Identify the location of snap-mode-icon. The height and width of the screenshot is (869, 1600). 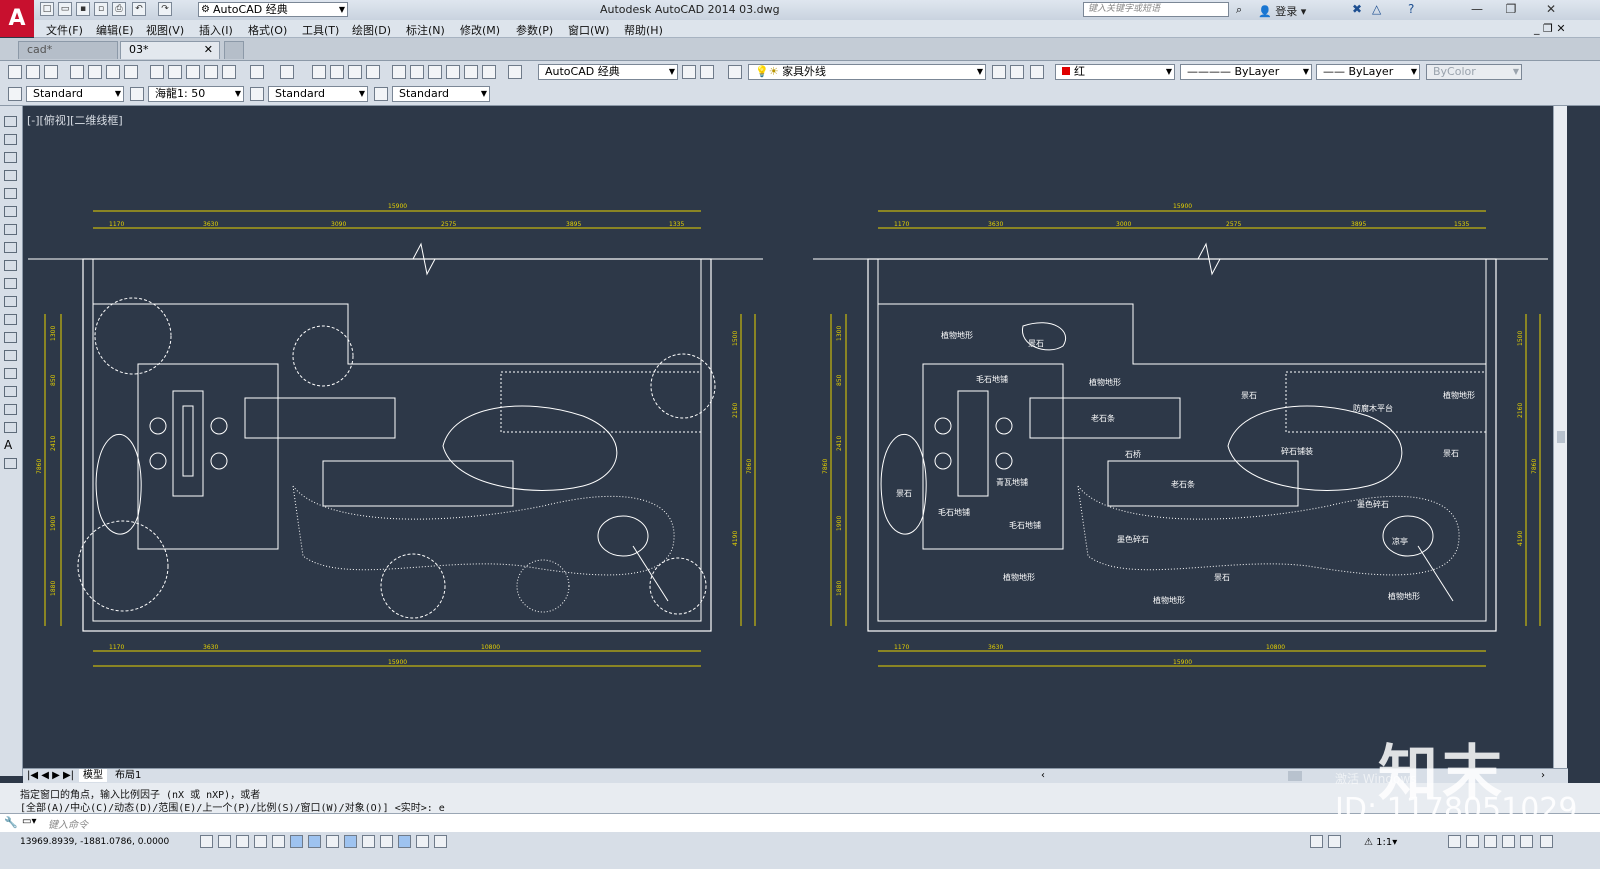
(224, 841).